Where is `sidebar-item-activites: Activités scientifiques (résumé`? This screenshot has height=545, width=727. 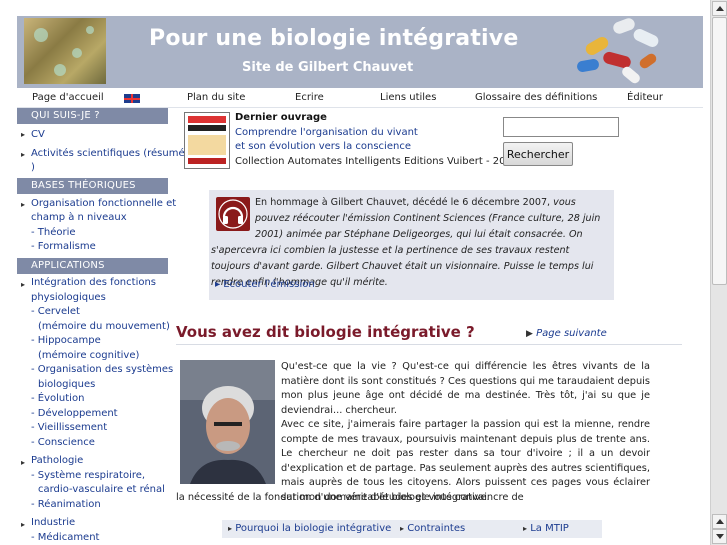
sidebar-item-activites: Activités scientifiques (résumé is located at coordinates (108, 154).